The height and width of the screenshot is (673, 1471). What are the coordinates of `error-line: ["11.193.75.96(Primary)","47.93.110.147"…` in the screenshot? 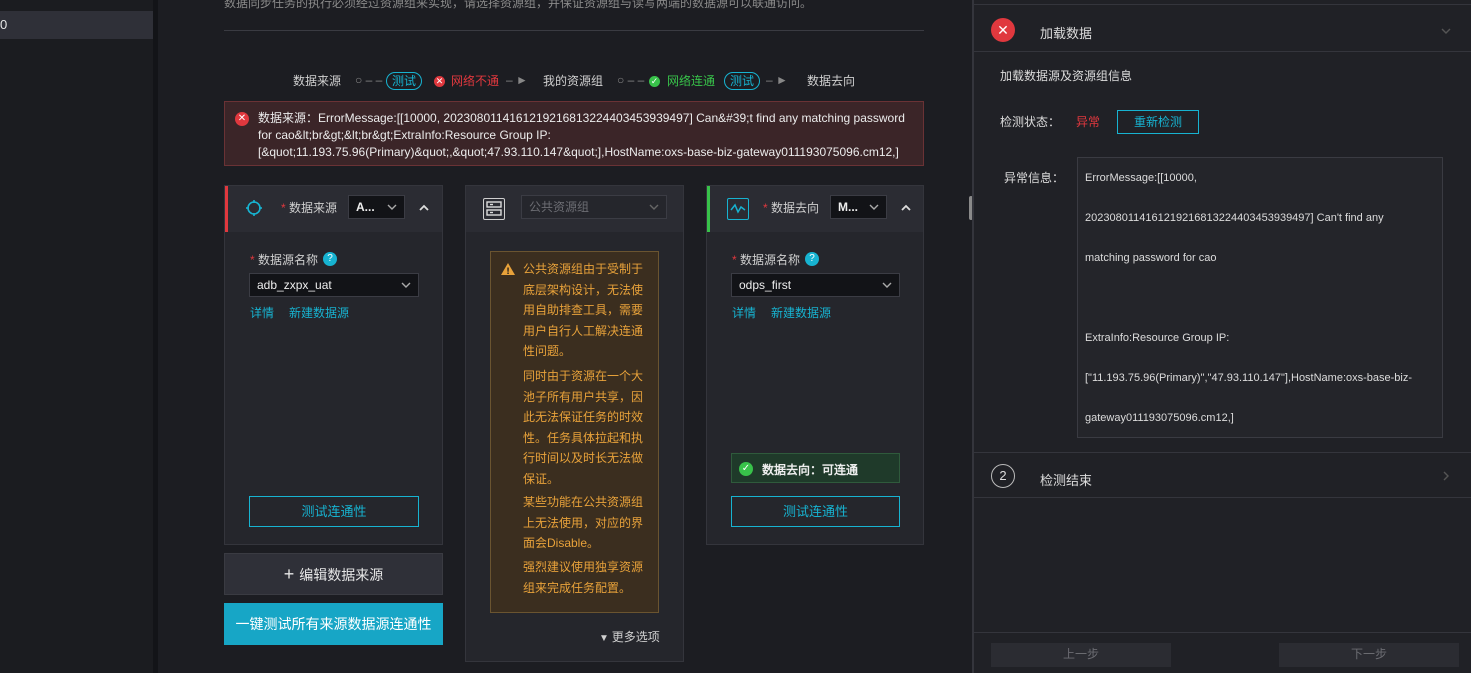 It's located at (1249, 378).